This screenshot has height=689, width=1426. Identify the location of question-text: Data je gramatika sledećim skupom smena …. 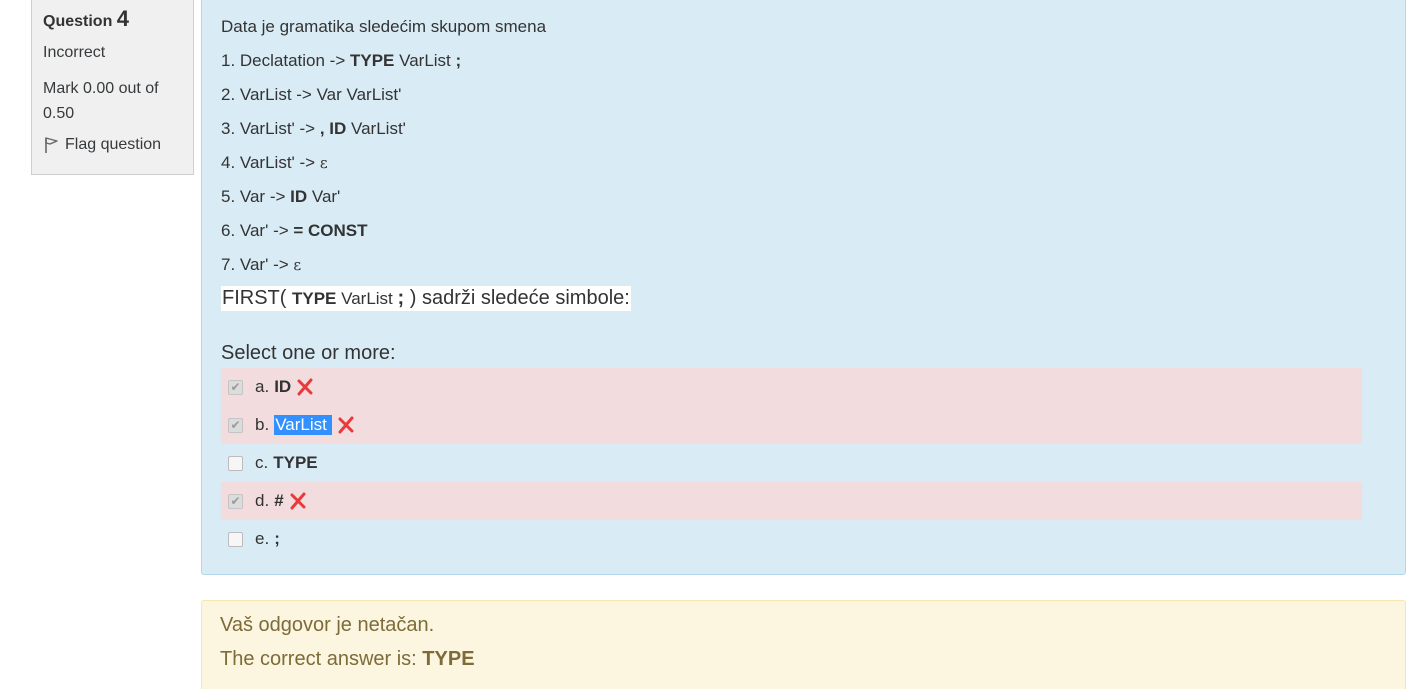
(383, 152).